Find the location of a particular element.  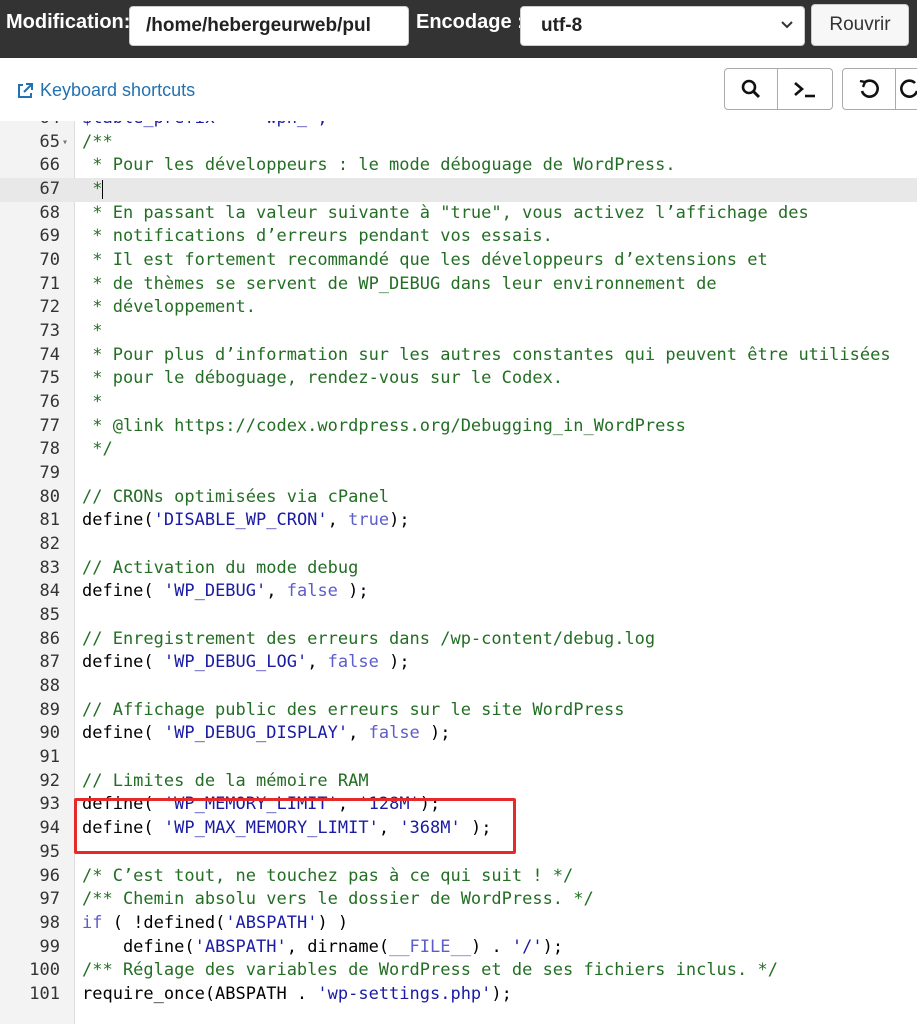

code-text: $table_prefix = 'wpn_'; is located at coordinates (205, 126).